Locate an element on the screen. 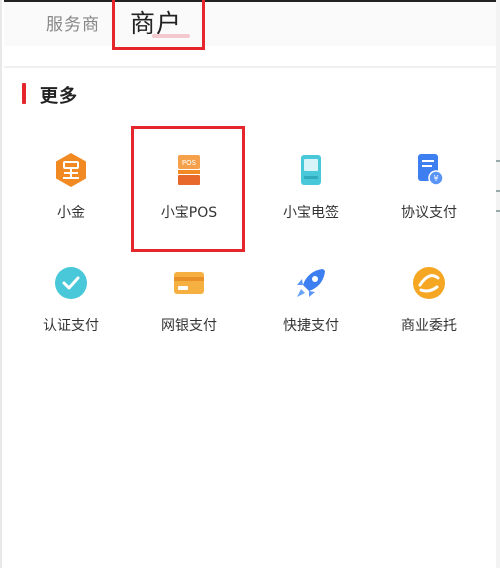  grid-item-label: 协议支付 is located at coordinates (429, 213).